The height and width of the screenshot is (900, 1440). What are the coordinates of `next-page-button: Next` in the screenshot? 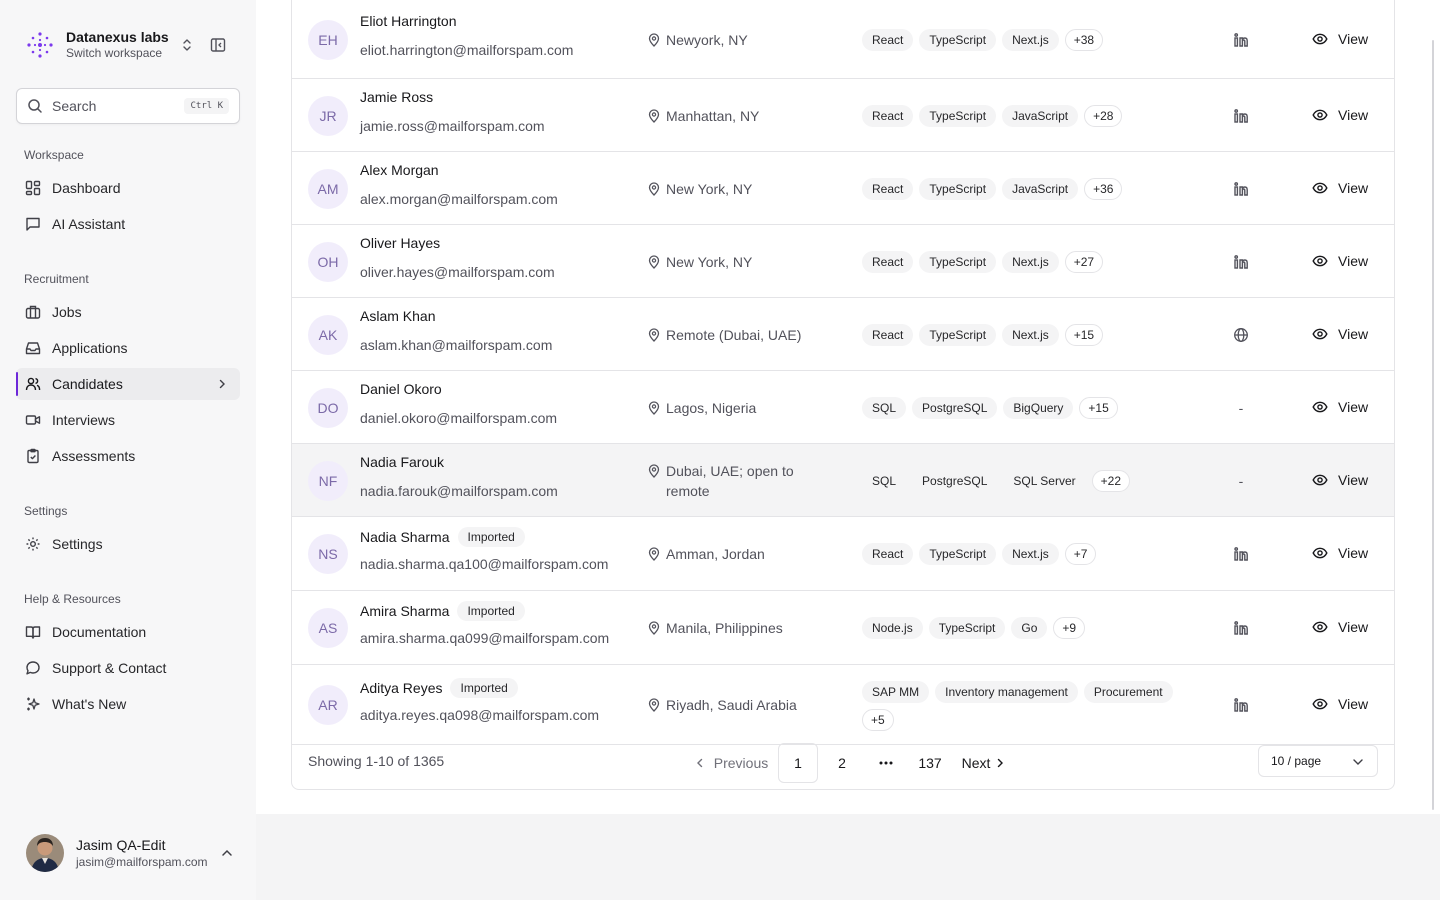 It's located at (985, 763).